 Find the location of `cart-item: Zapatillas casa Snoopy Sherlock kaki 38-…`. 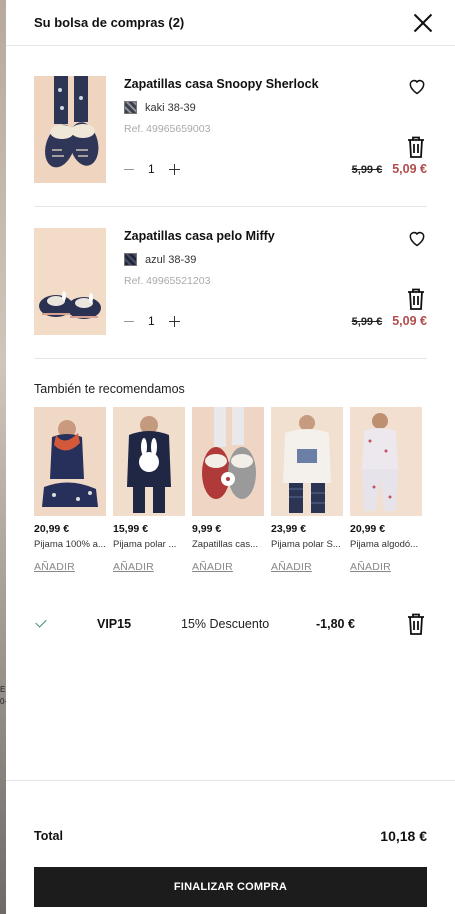

cart-item: Zapatillas casa Snoopy Sherlock kaki 38-… is located at coordinates (230, 141).